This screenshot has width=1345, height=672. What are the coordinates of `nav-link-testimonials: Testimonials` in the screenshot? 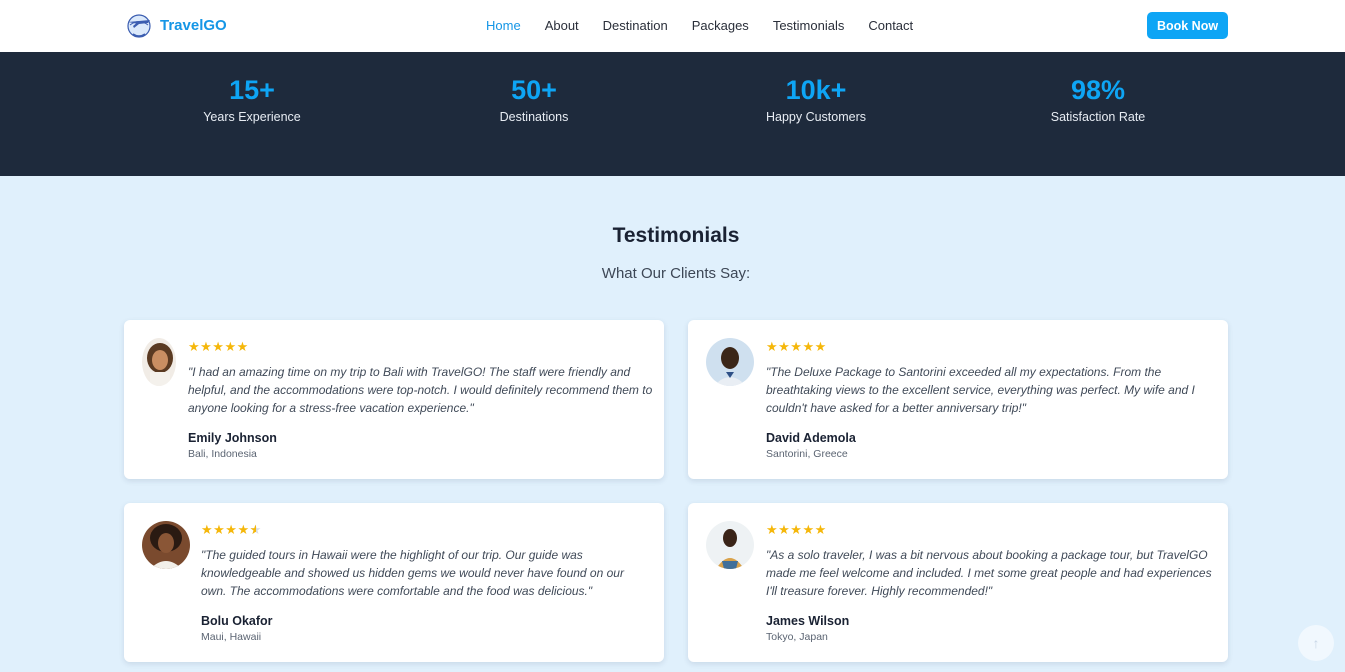 It's located at (809, 25).